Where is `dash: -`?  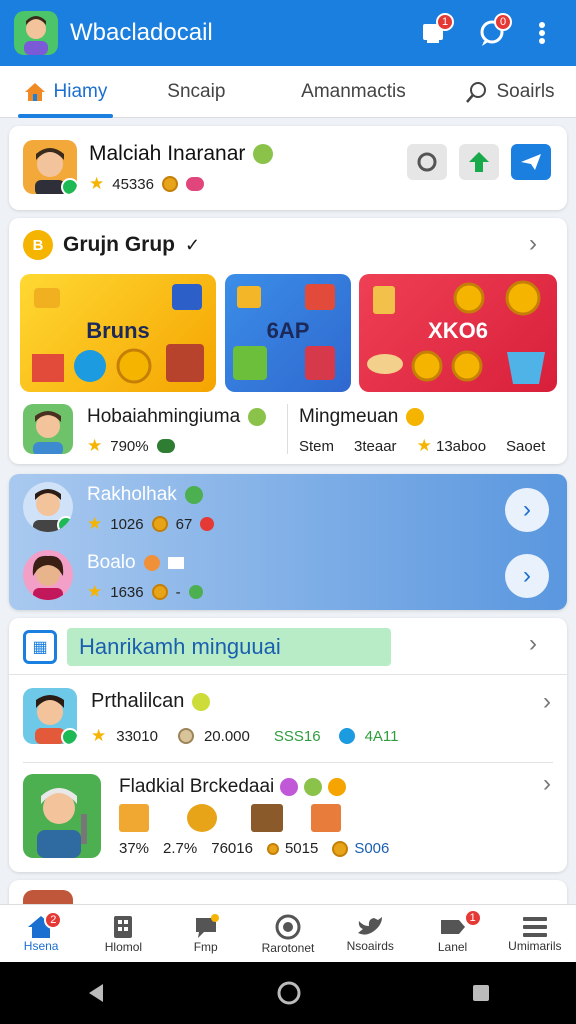
dash: - is located at coordinates (178, 592).